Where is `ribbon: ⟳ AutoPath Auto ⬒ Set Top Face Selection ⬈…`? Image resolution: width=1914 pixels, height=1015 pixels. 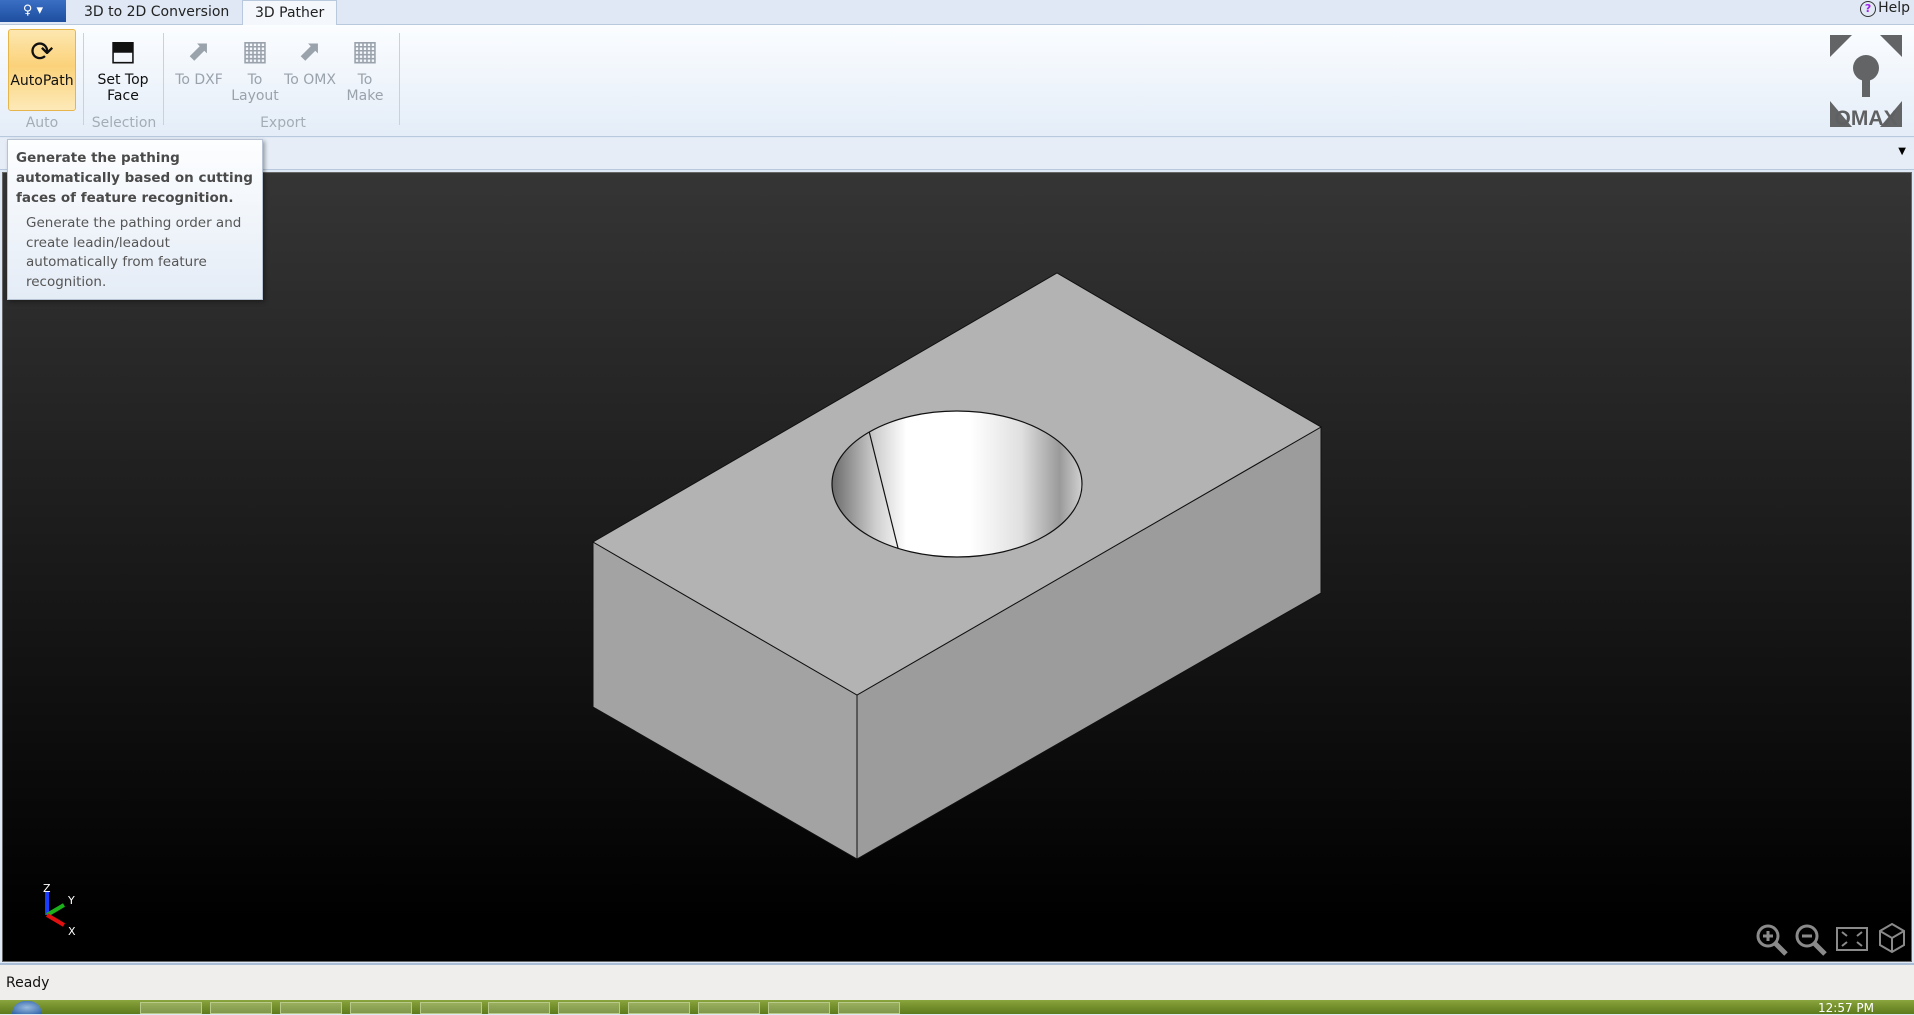
ribbon: ⟳ AutoPath Auto ⬒ Set Top Face Selection ⬈… is located at coordinates (957, 81).